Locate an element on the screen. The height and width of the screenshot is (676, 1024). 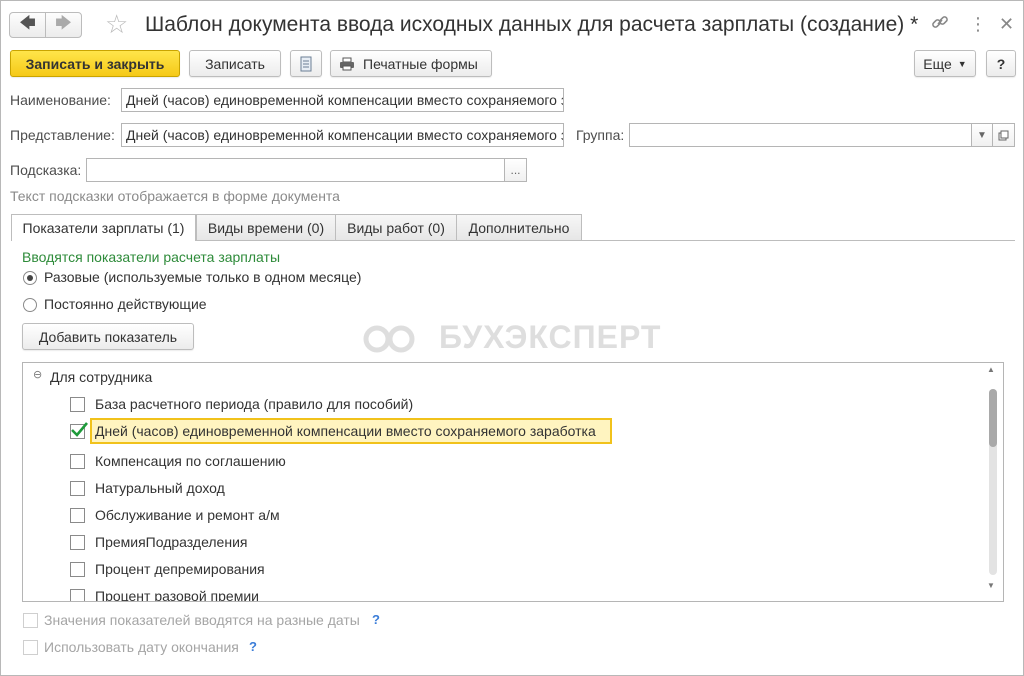
different-dates-checkbox is located at coordinates (30, 620).